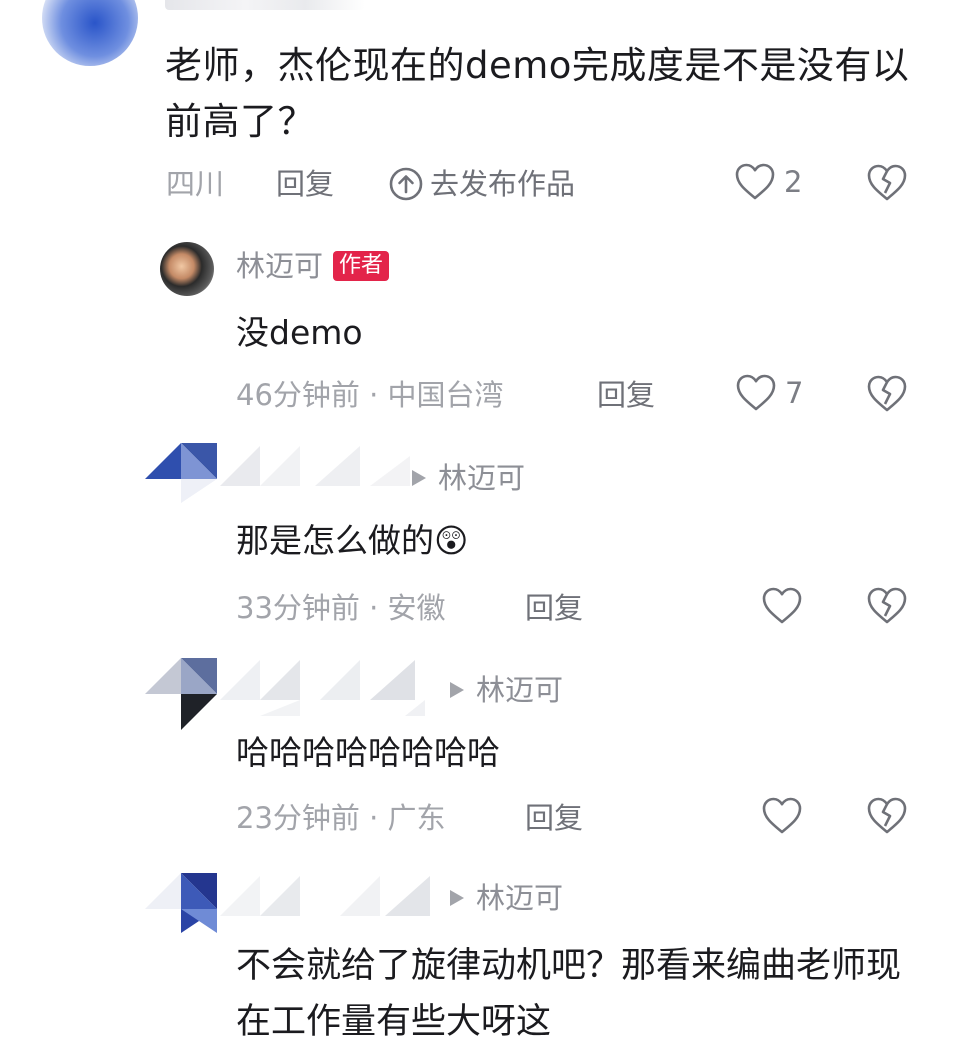  I want to click on reply-text: 不会就给了旋律动机吧？那看来编曲老师现在工作量有些大呀这, so click(569, 994).